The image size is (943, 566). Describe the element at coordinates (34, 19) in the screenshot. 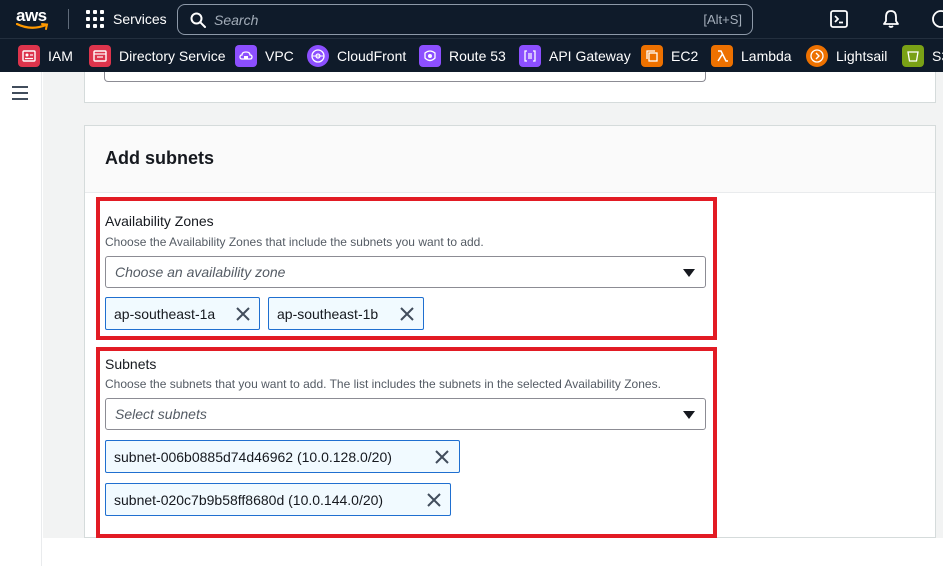

I see `aws-logo: aws` at that location.